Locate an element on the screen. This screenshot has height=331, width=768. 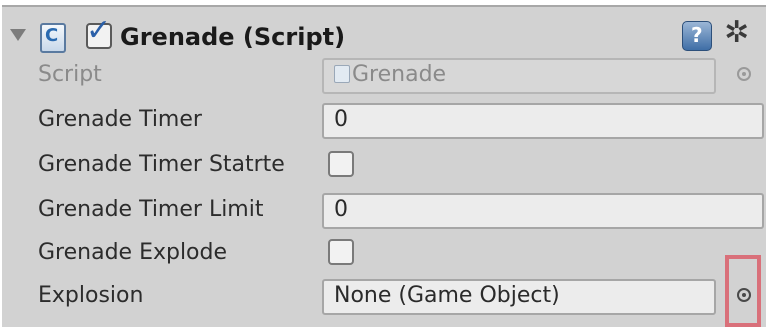
grenade-timer-row: Grenade Timer 0 is located at coordinates (384, 123).